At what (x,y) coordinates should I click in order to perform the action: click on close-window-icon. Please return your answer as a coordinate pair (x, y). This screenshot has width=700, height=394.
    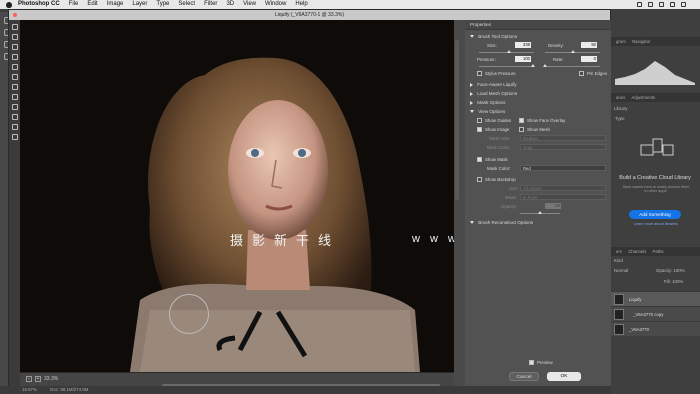
    Looking at the image, I should click on (15, 15).